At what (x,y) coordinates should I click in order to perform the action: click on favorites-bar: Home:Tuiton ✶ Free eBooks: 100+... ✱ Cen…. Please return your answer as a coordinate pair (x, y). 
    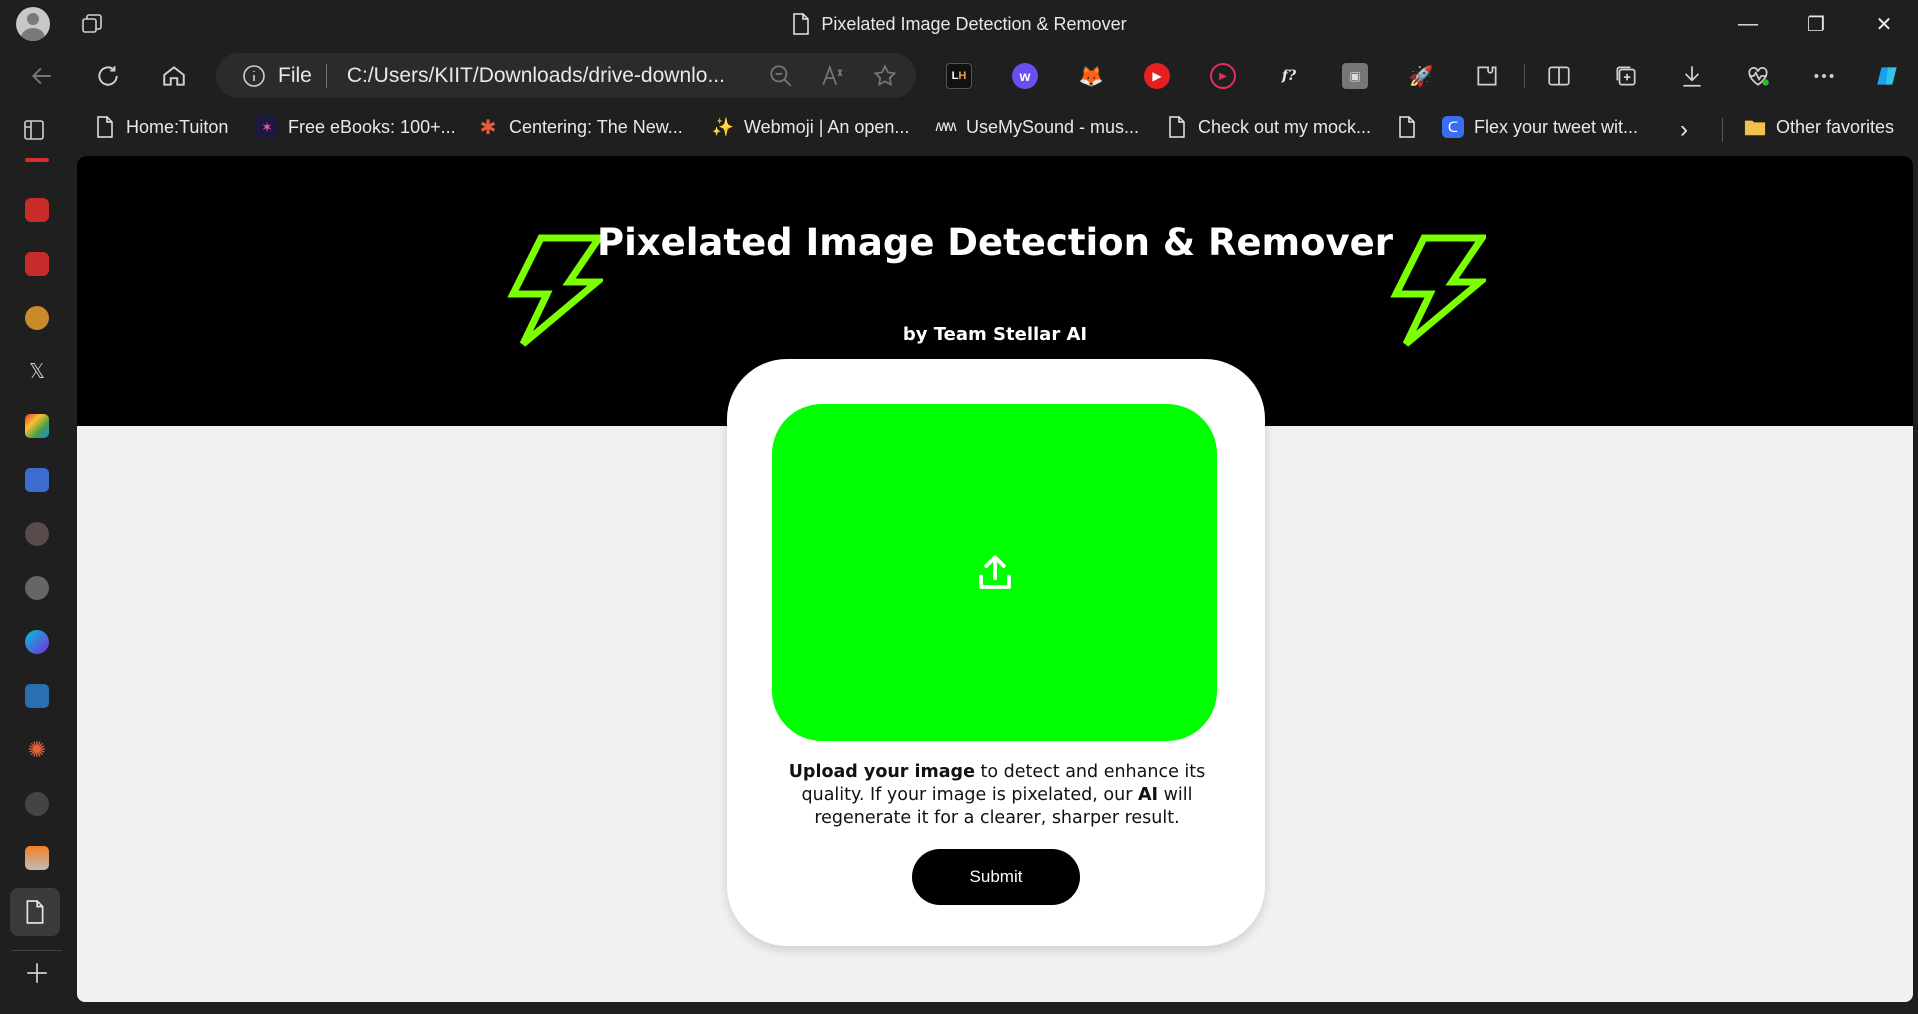
    Looking at the image, I should click on (959, 129).